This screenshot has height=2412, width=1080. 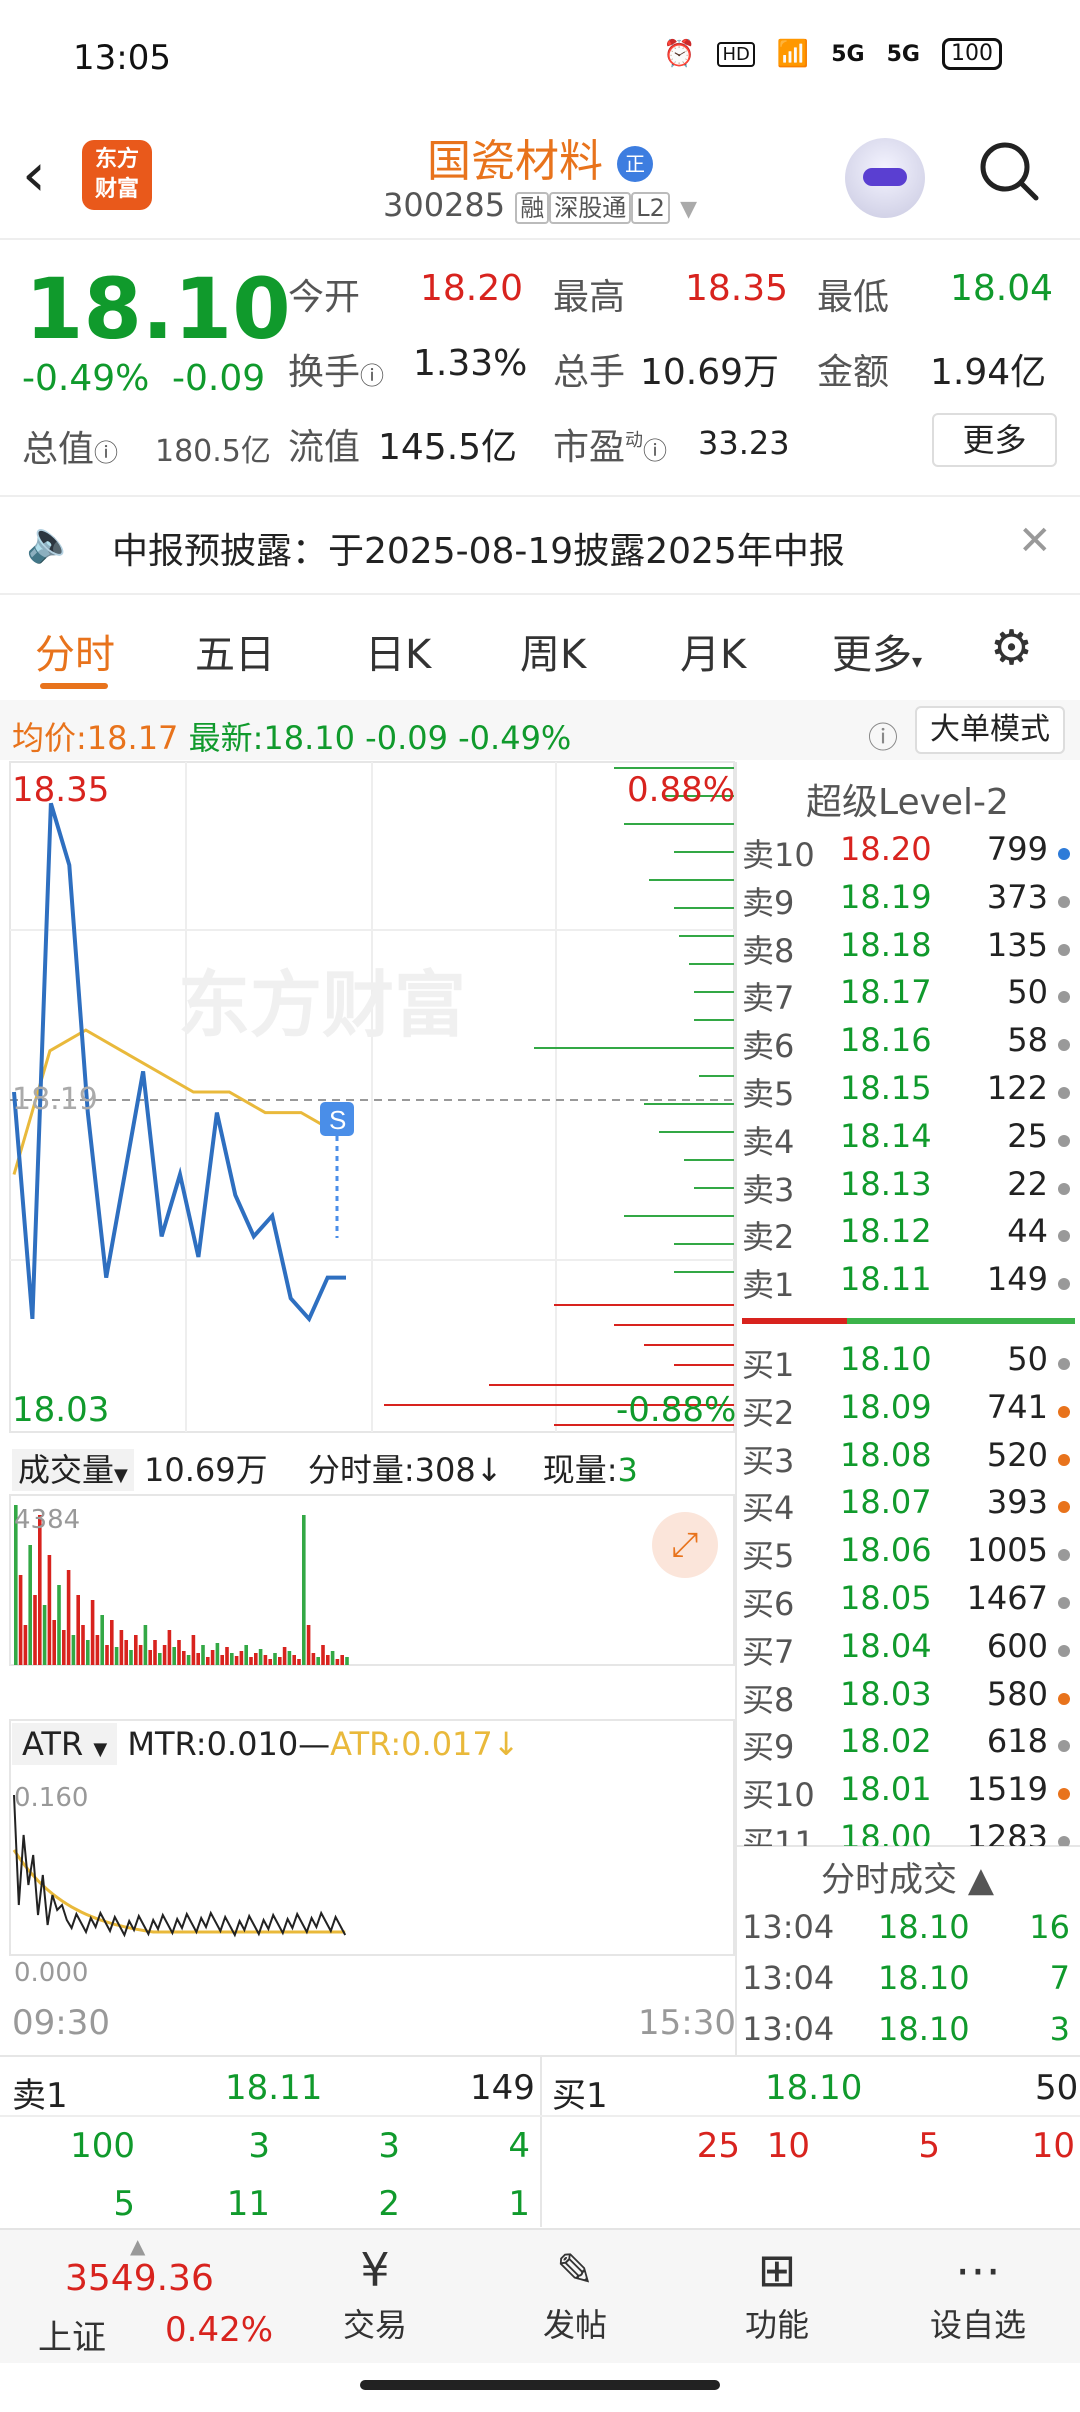 I want to click on open-label: 今开, so click(x=324, y=297).